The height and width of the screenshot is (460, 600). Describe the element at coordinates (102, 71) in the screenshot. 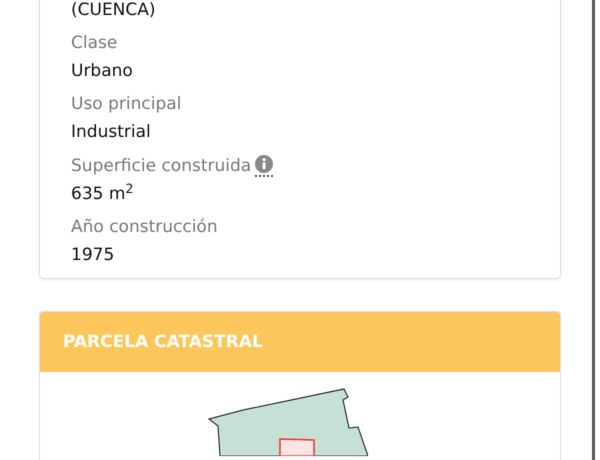

I see `field-value: Urbano` at that location.